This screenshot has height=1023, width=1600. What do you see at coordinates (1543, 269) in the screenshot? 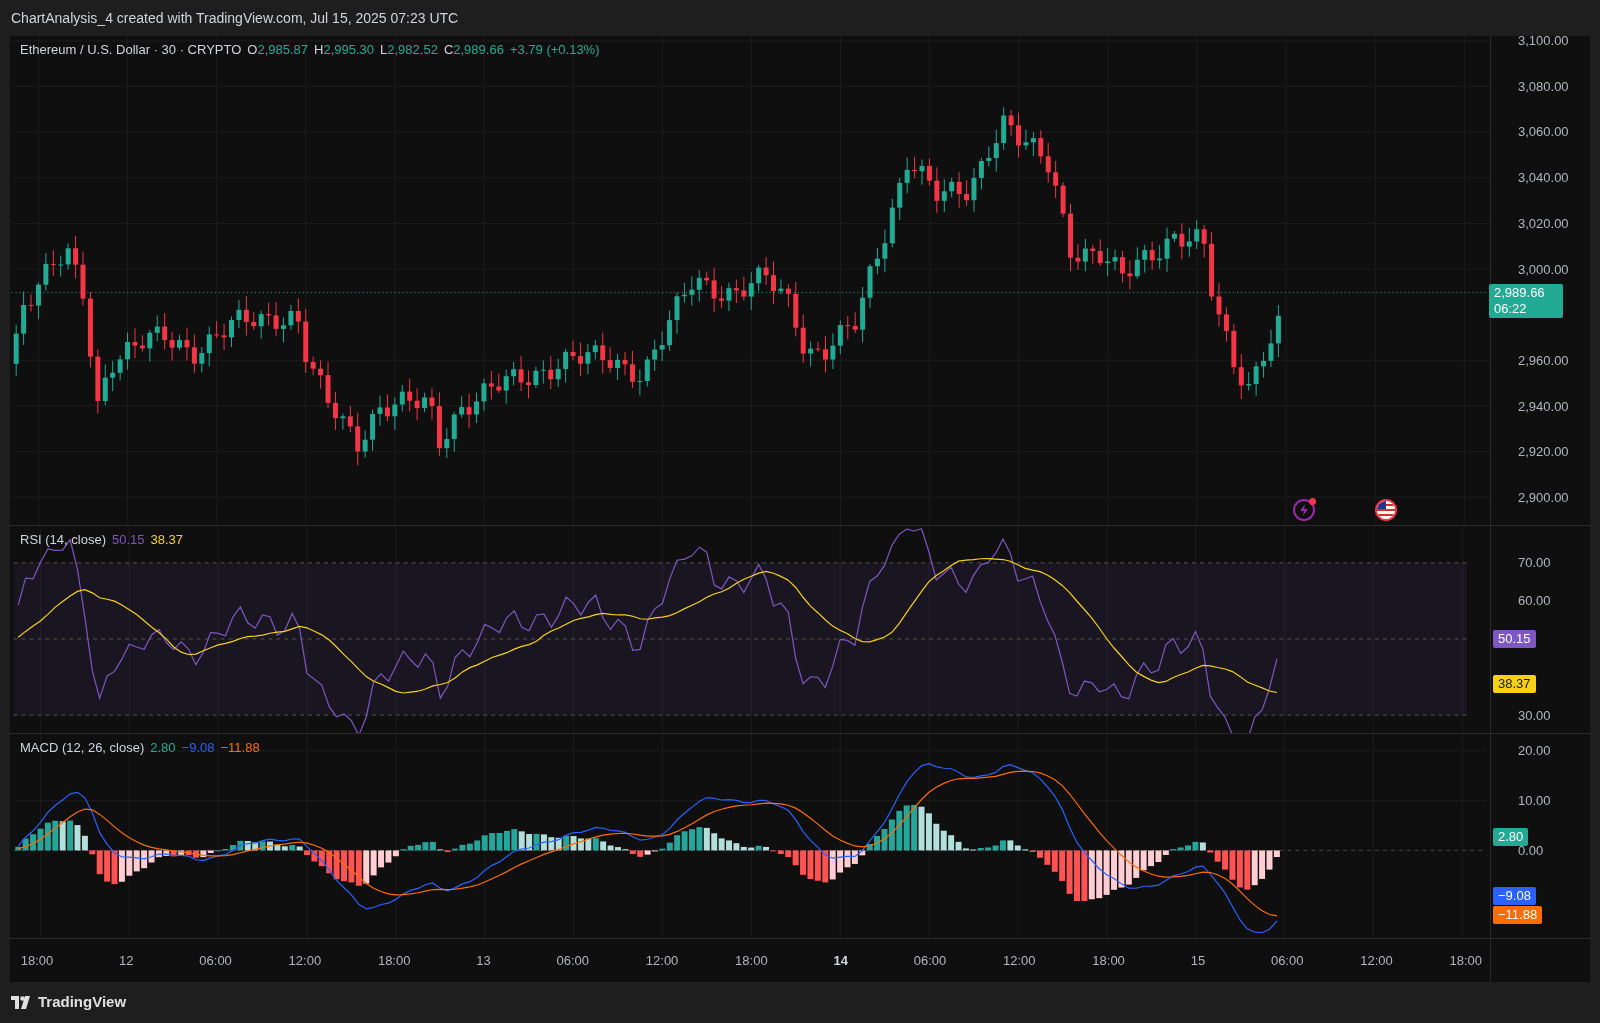
I see `axis-label: 3,000.00` at bounding box center [1543, 269].